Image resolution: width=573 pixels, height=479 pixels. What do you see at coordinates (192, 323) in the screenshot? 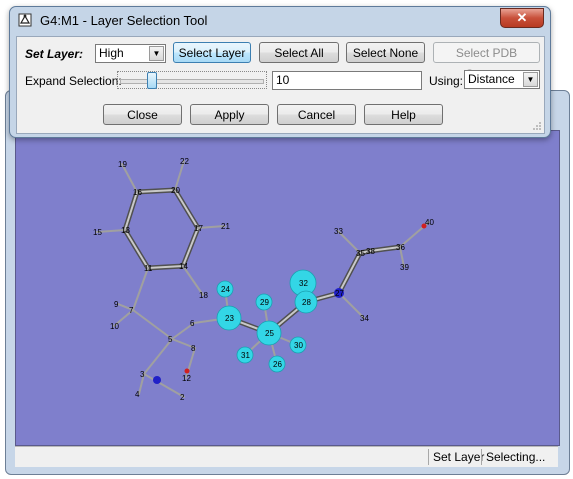
I see `atom-label: 6` at bounding box center [192, 323].